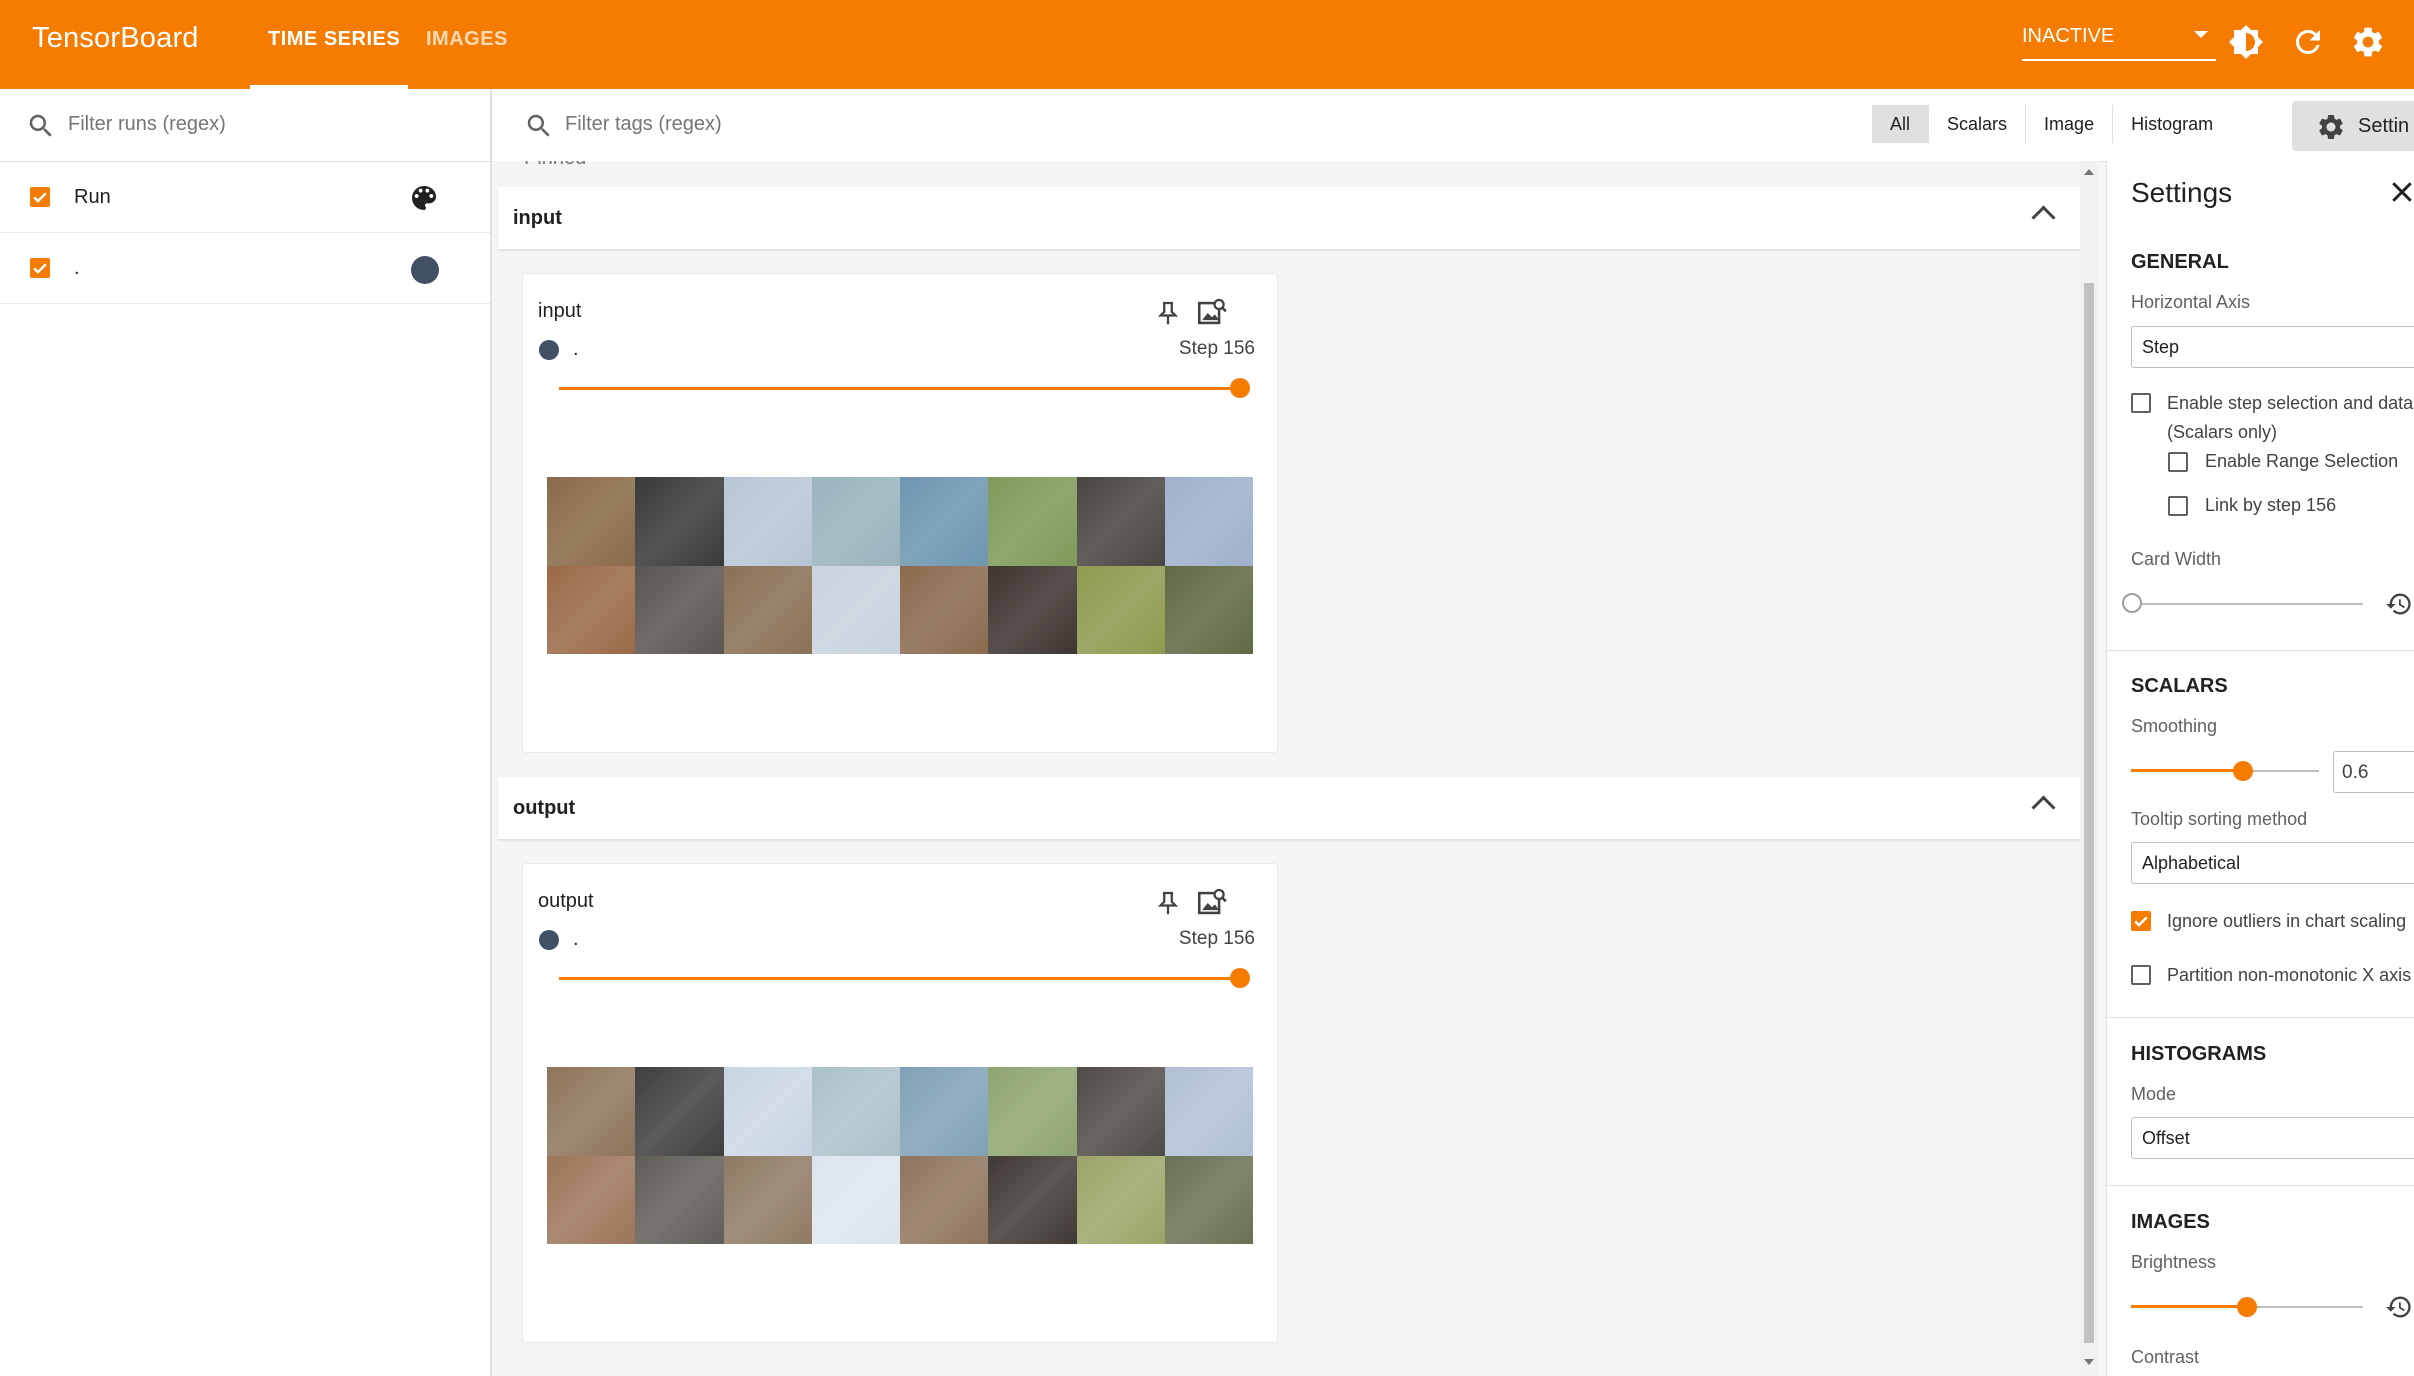 This screenshot has width=2414, height=1376. Describe the element at coordinates (147, 124) in the screenshot. I see `runs-filter-input: Filter runs (regex)` at that location.